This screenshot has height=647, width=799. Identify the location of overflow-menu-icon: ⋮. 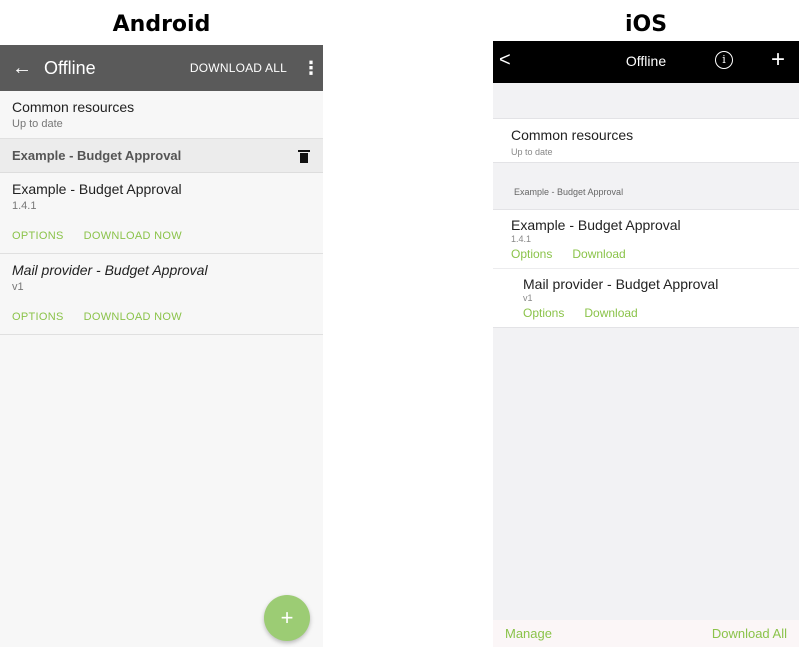
(311, 68).